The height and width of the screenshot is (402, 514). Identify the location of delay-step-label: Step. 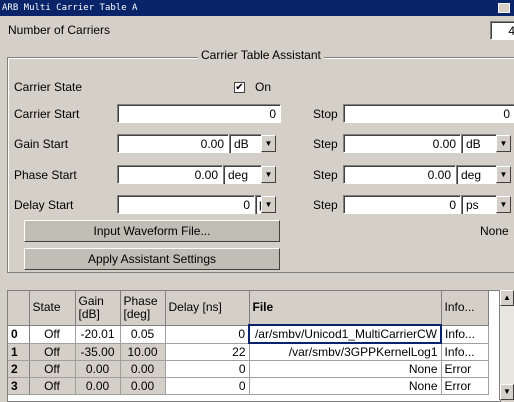
(325, 205).